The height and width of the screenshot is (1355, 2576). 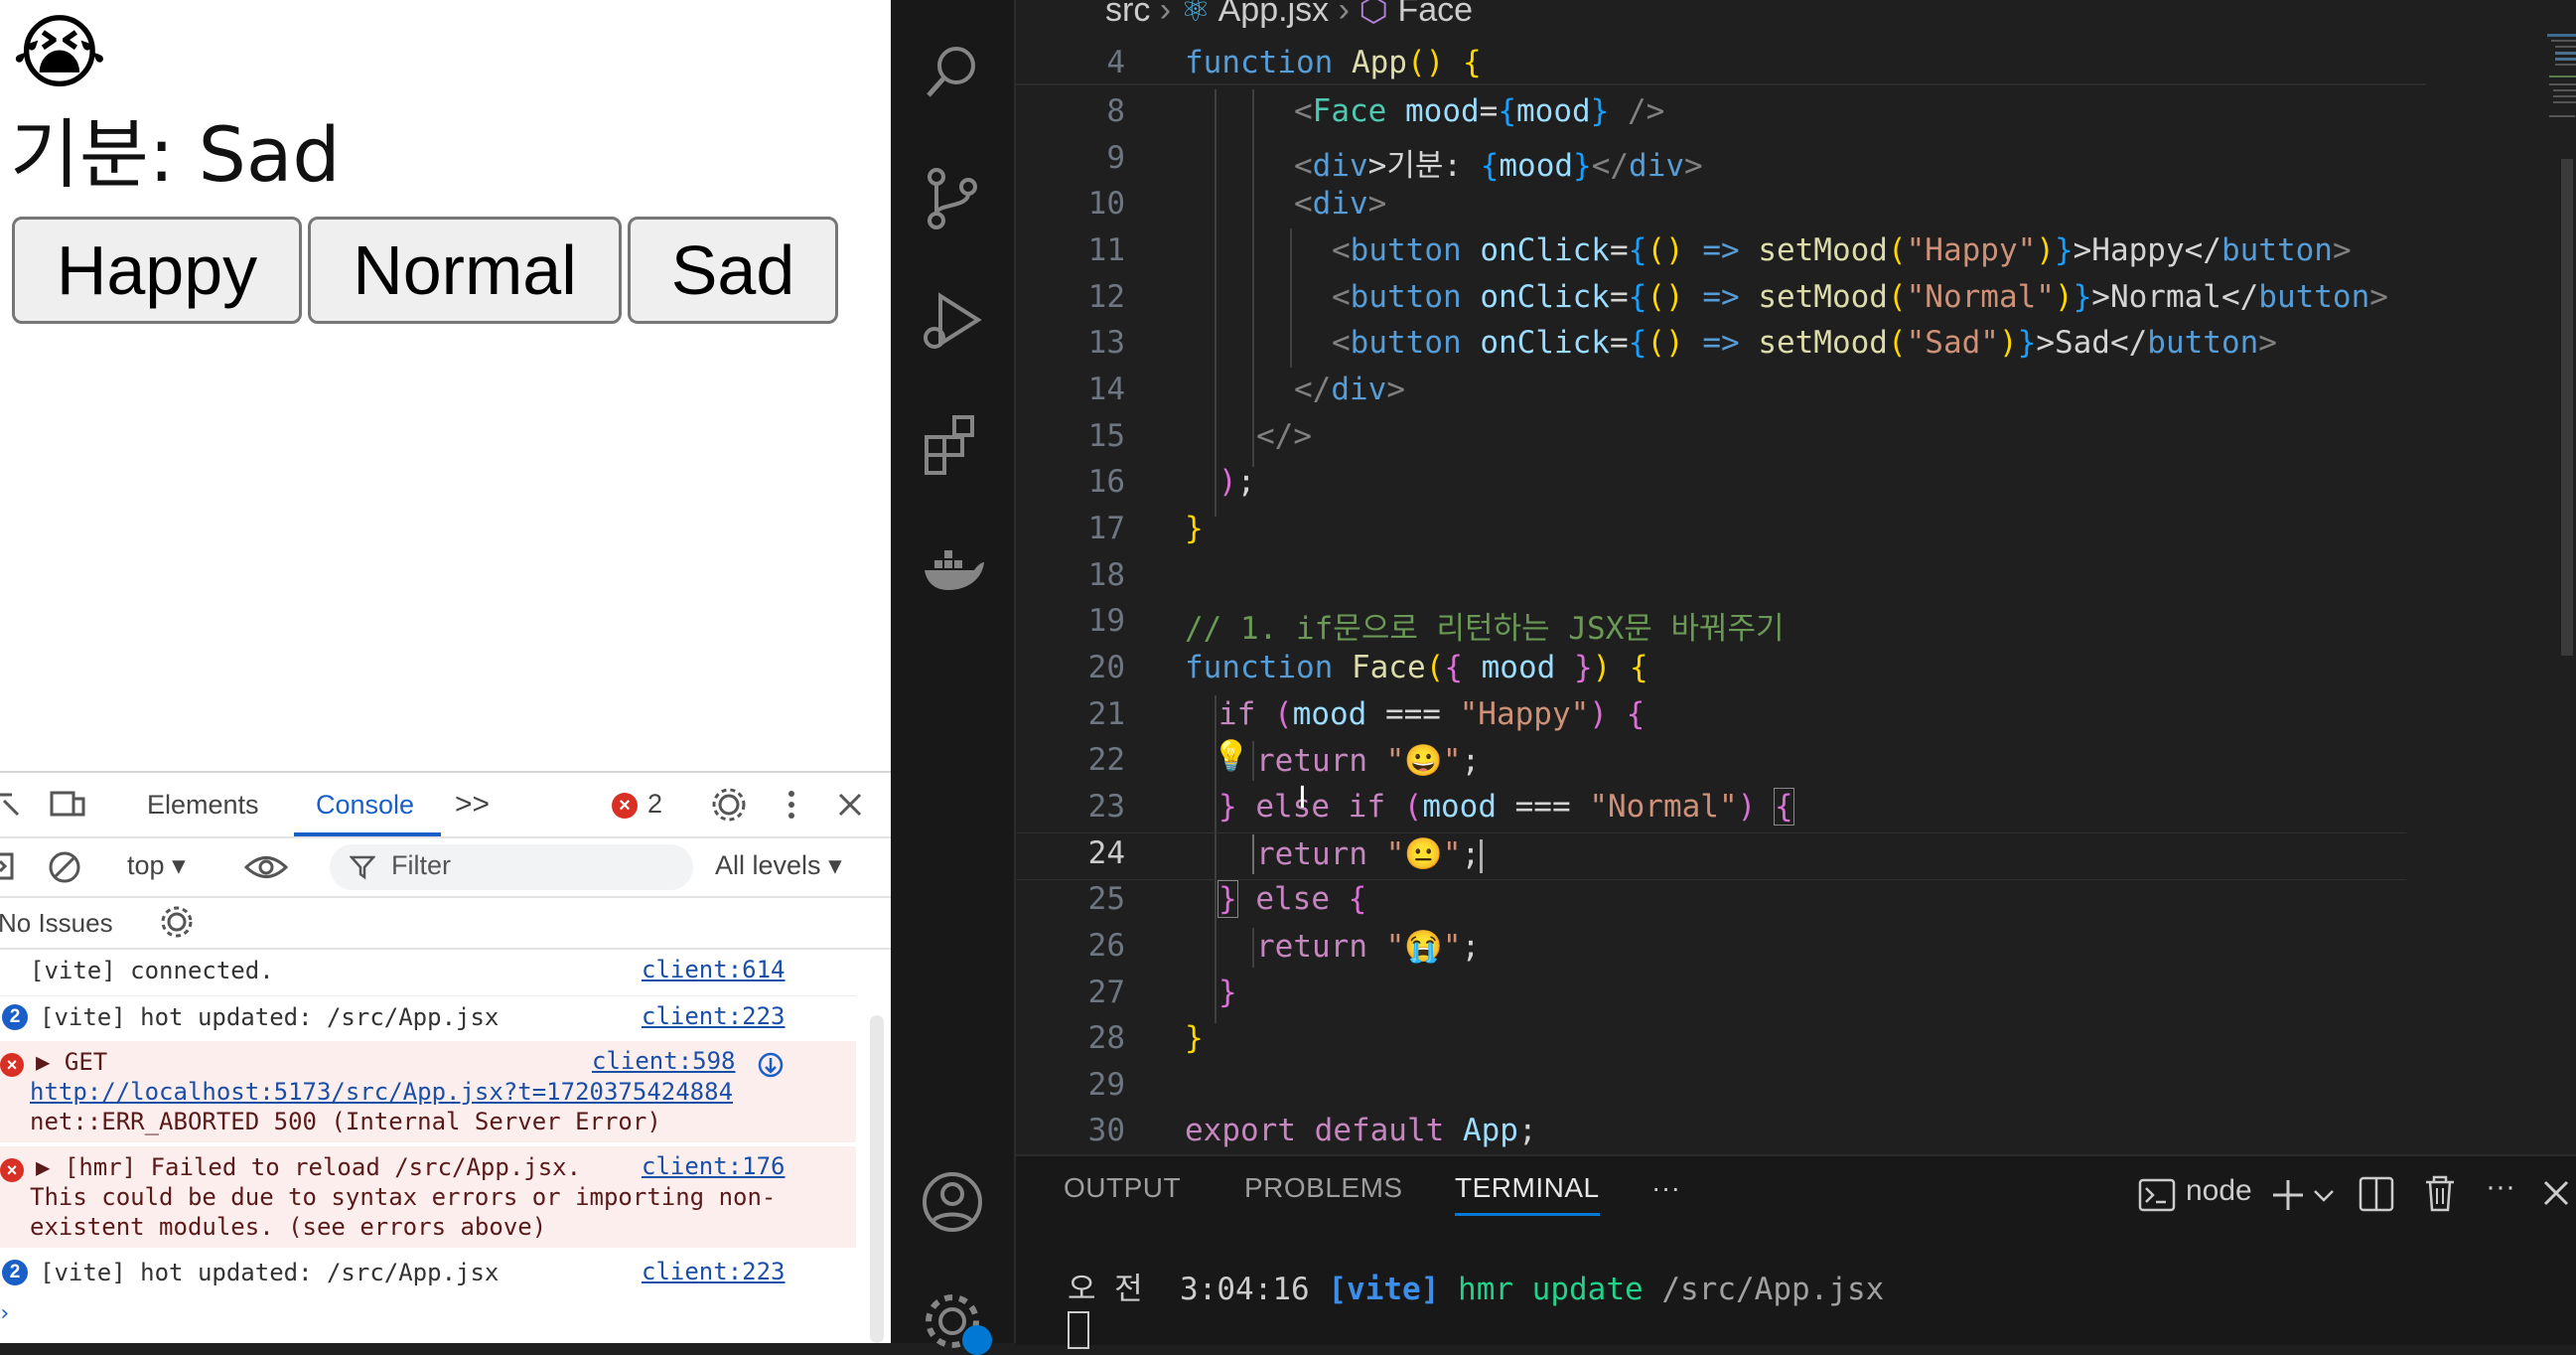 What do you see at coordinates (11, 805) in the screenshot?
I see `inspect-element-icon` at bounding box center [11, 805].